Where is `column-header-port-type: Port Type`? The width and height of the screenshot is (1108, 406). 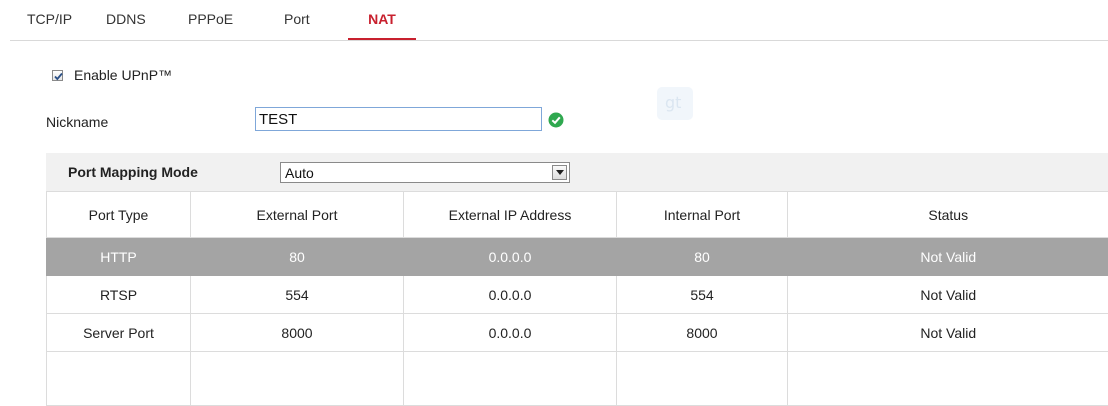 column-header-port-type: Port Type is located at coordinates (119, 215).